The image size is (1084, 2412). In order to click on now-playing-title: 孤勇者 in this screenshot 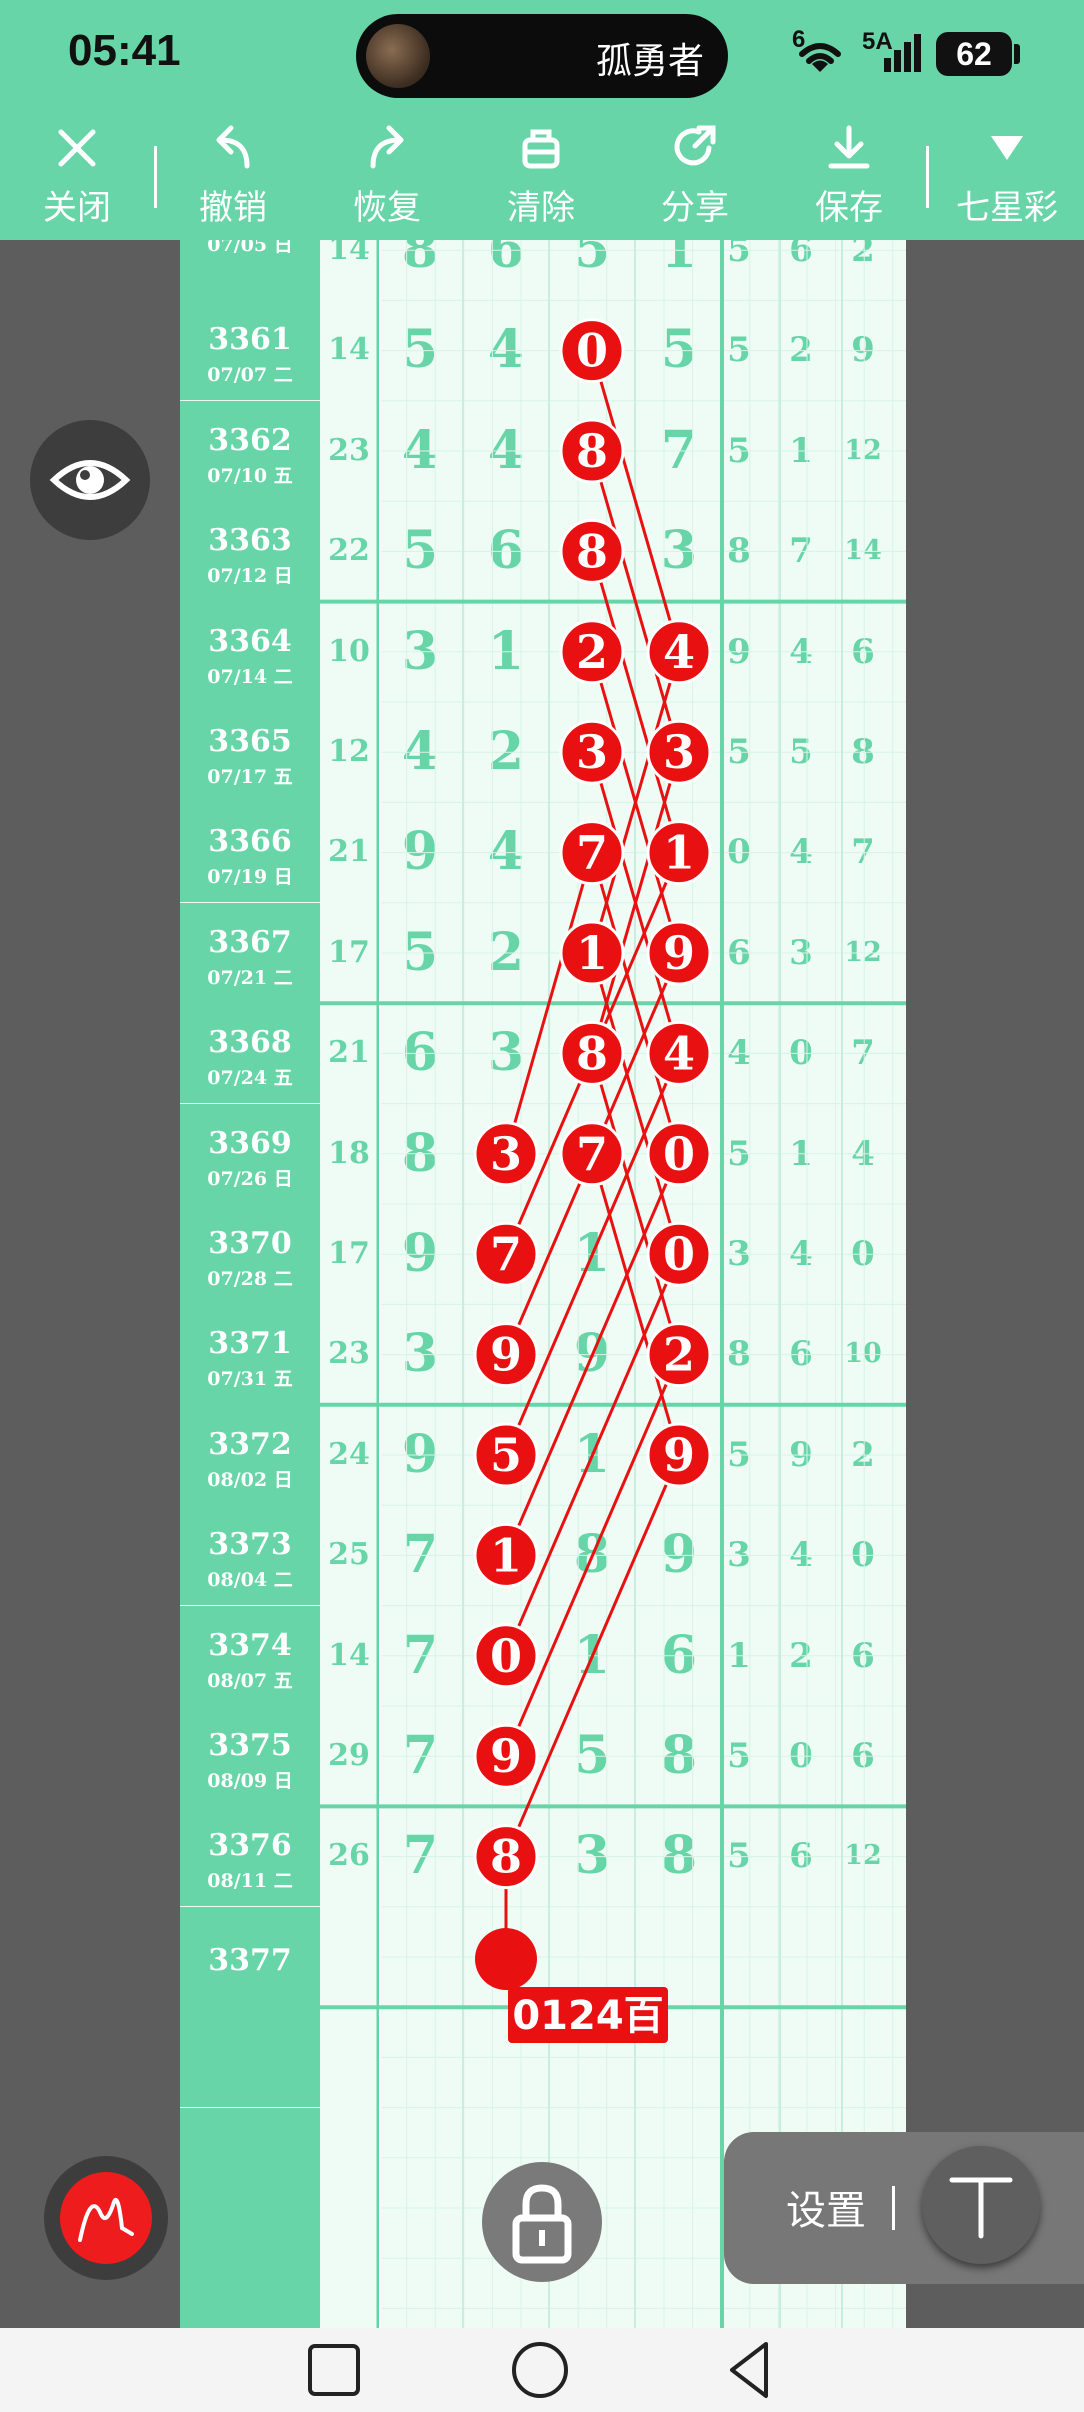, I will do `click(649, 61)`.